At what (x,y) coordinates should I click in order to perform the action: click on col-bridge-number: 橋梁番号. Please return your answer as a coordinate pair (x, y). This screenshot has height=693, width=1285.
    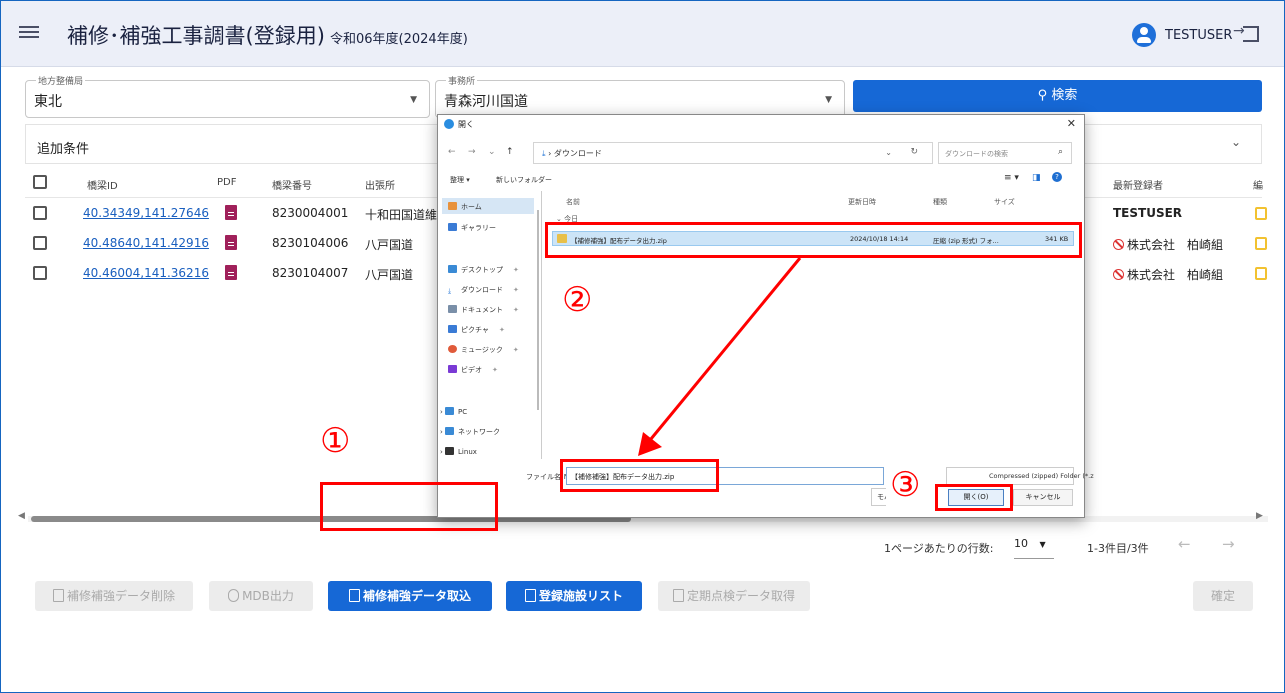
    Looking at the image, I should click on (292, 184).